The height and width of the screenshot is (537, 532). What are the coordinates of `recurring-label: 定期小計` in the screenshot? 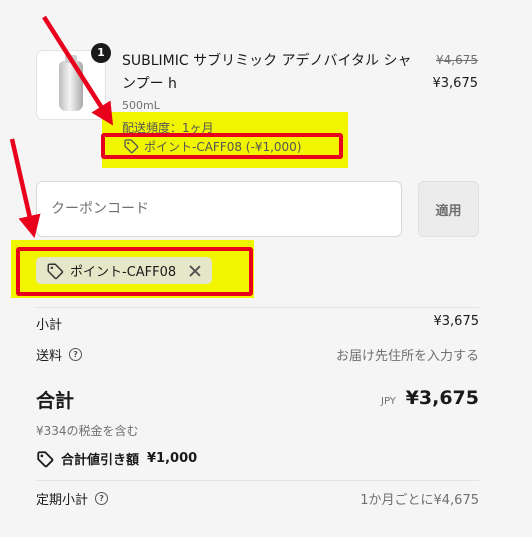 It's located at (62, 500).